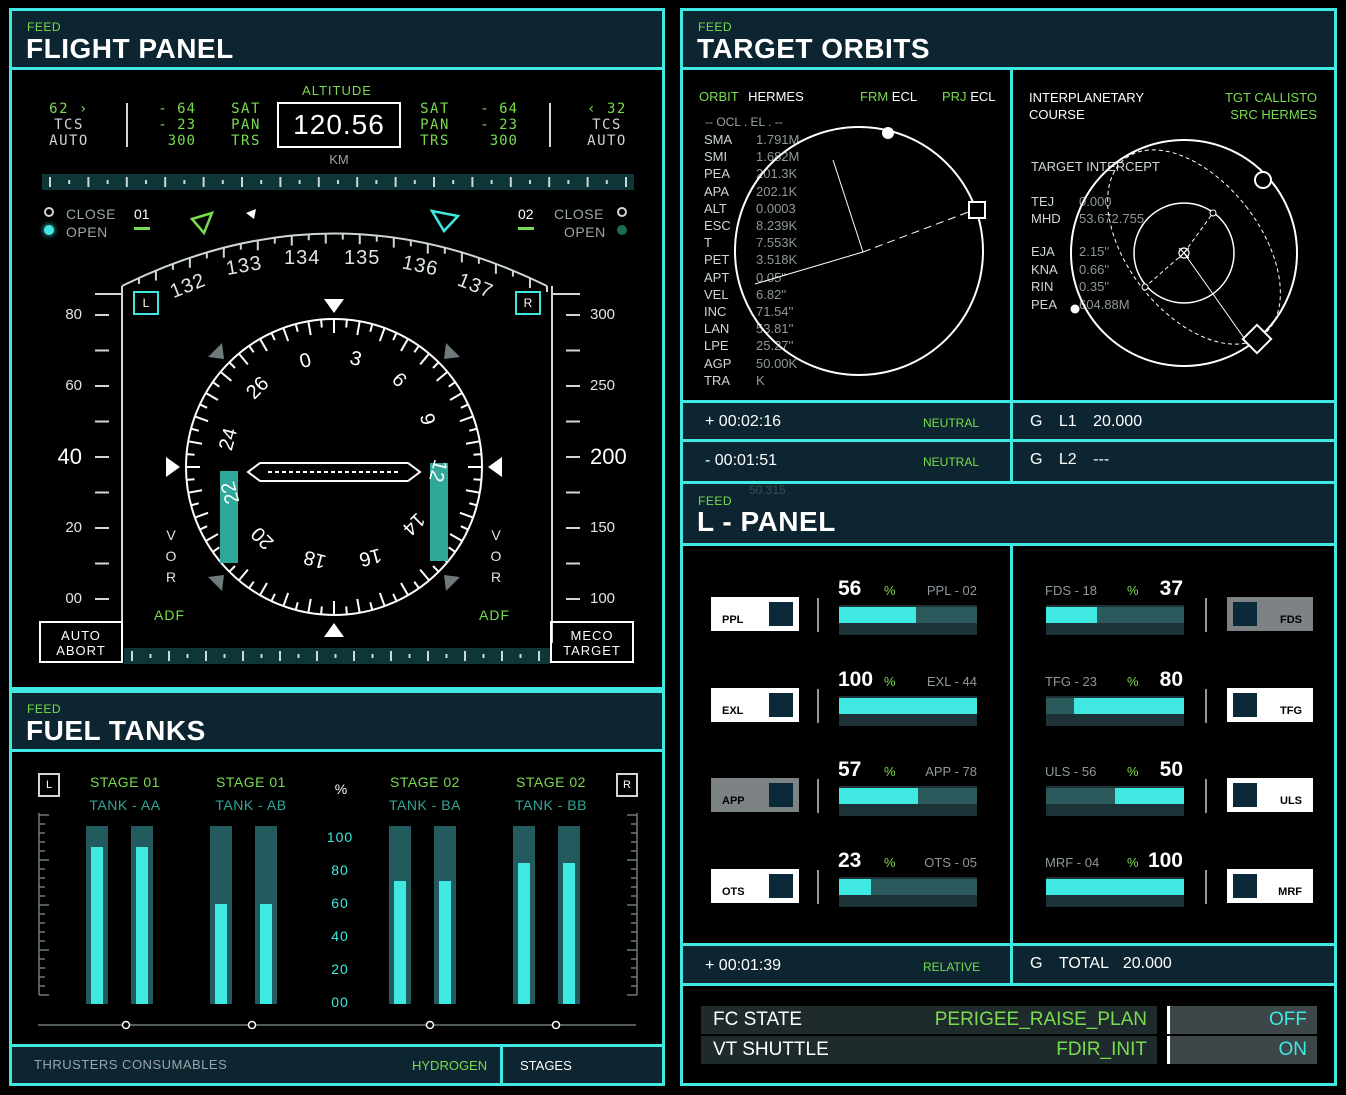 The height and width of the screenshot is (1095, 1346). Describe the element at coordinates (528, 303) in the screenshot. I see `right-target-box: R` at that location.